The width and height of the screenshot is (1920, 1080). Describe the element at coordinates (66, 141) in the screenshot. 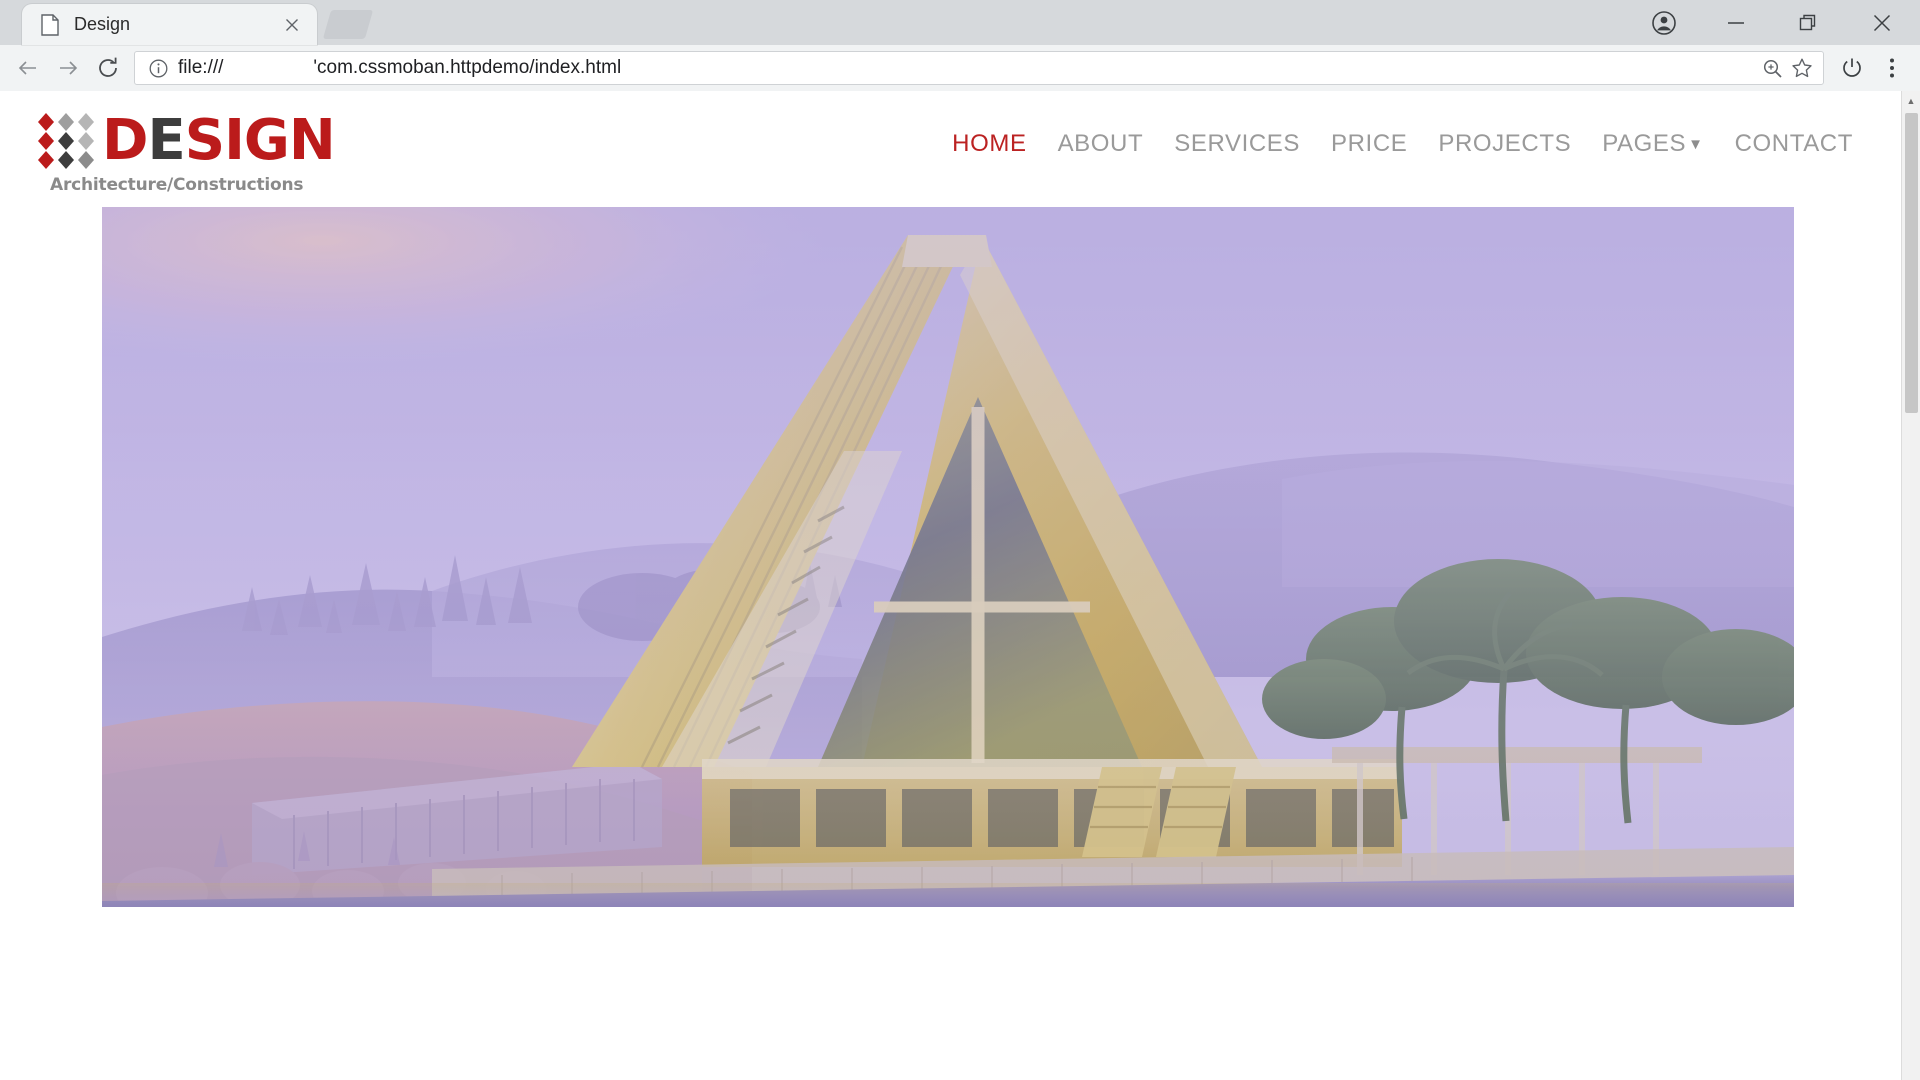

I see `diamond-grid-icon` at that location.